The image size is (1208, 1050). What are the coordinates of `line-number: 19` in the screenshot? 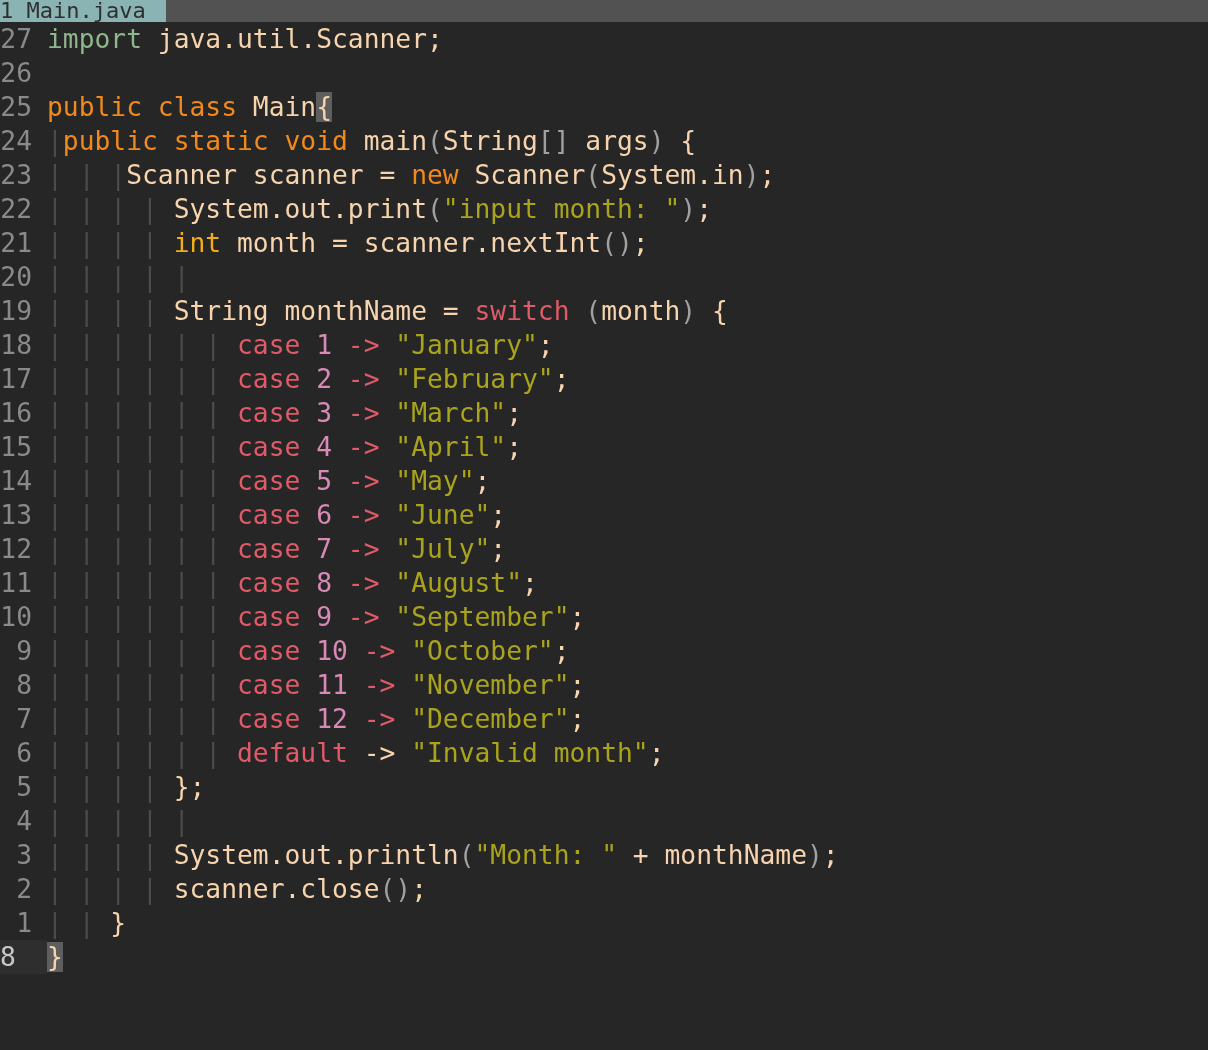 It's located at (16, 311).